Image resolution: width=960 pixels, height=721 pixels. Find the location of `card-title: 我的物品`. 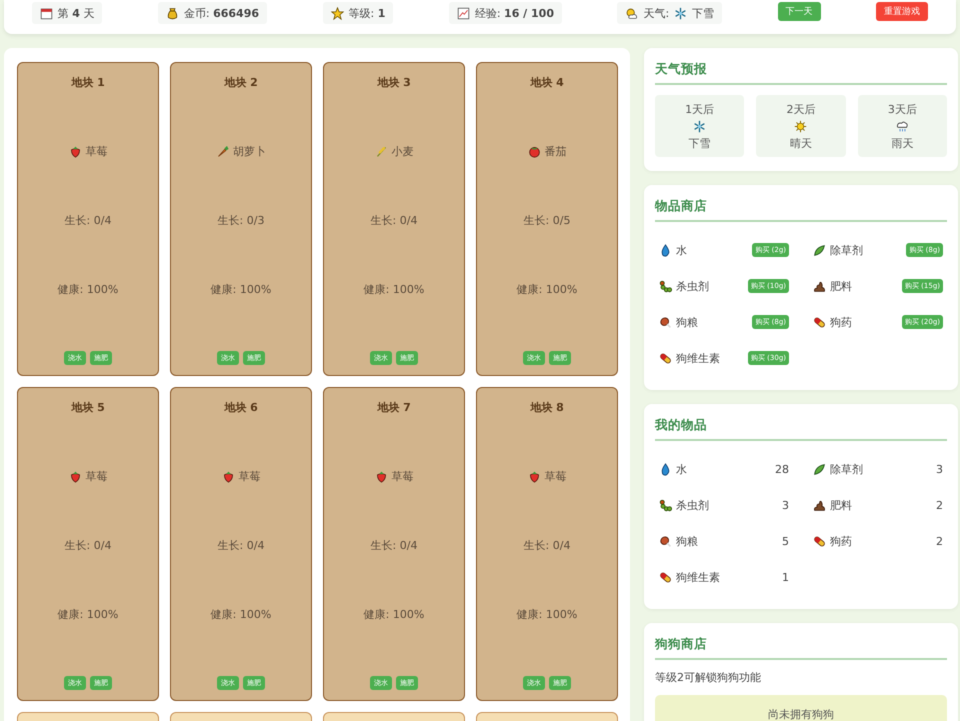

card-title: 我的物品 is located at coordinates (801, 428).